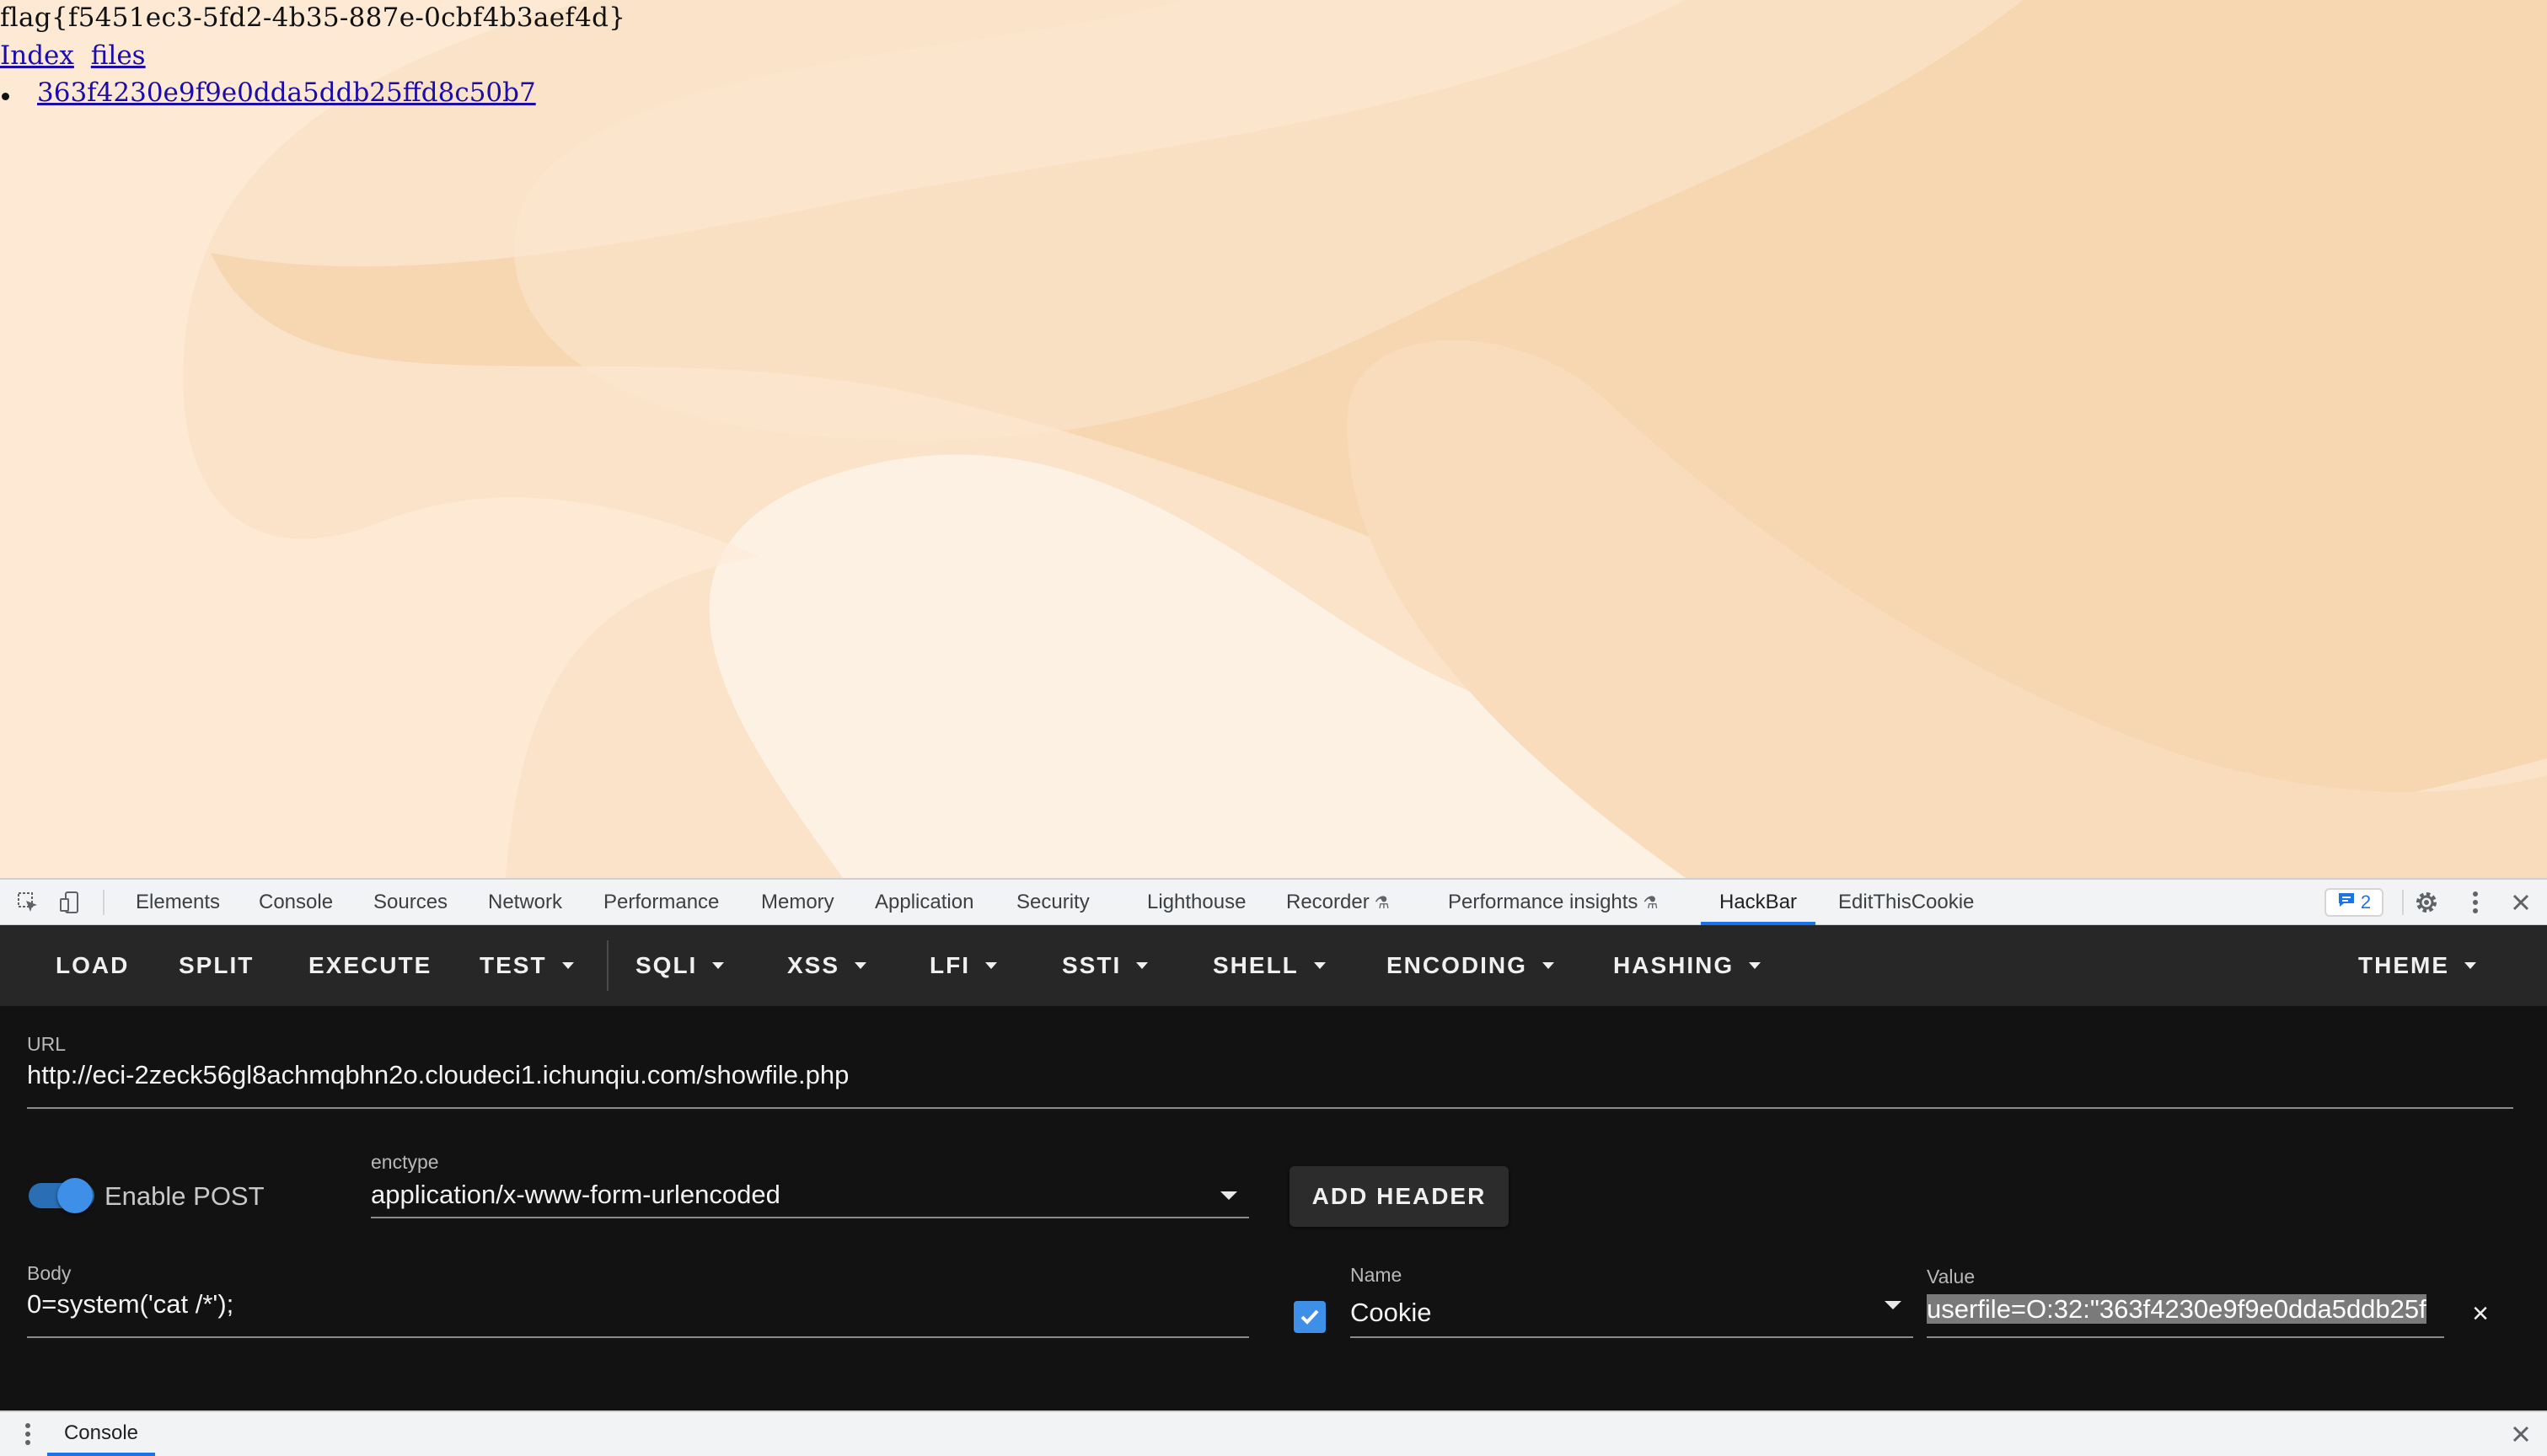  I want to click on header-enabled-checkbox, so click(1310, 1317).